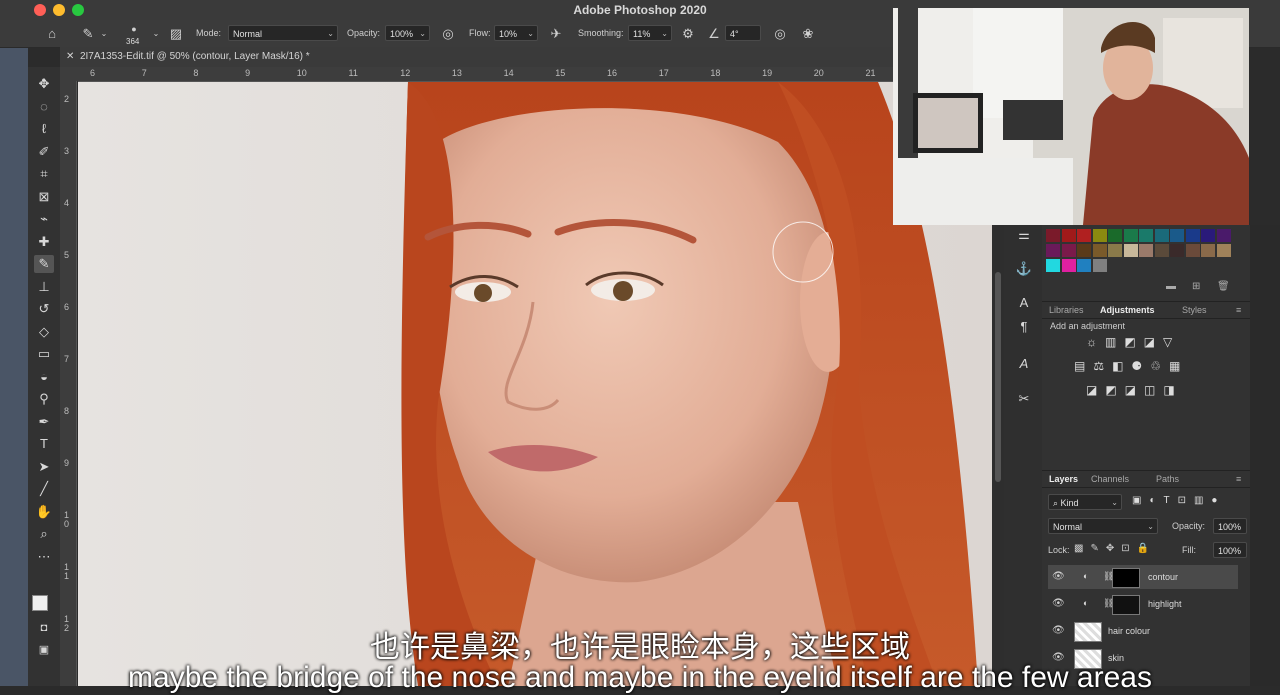  I want to click on frame-tool-icon: ⊠, so click(44, 197).